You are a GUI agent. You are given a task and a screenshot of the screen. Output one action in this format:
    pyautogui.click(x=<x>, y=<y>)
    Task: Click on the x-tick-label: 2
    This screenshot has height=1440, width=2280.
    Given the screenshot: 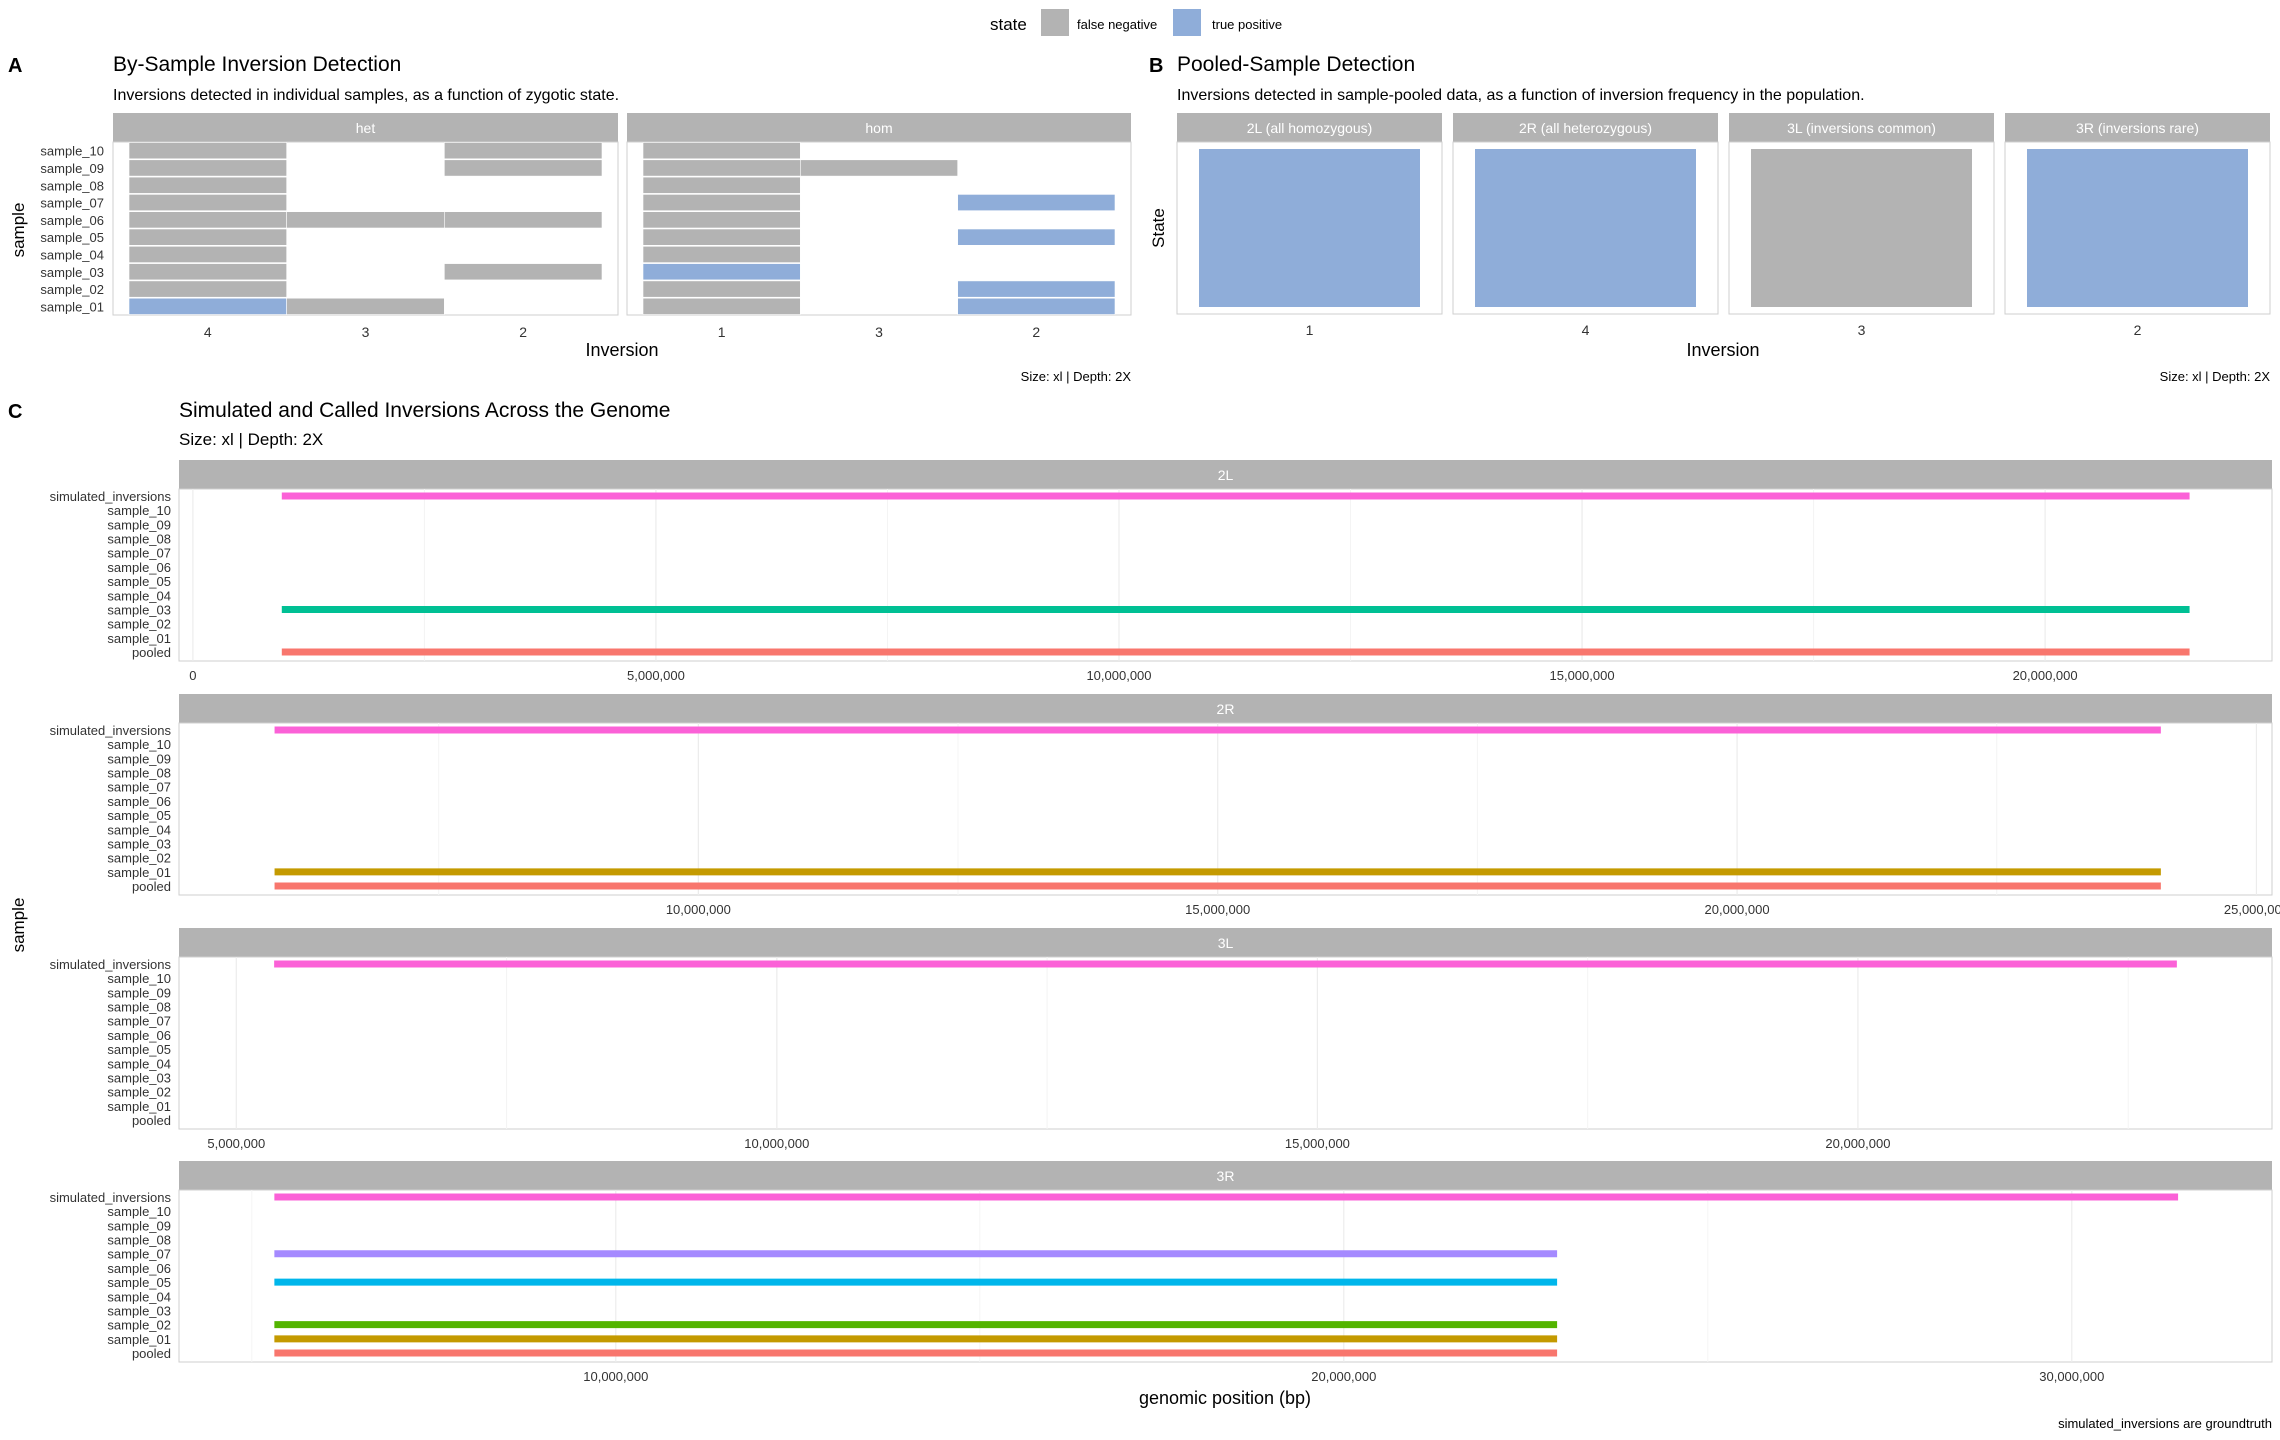 What is the action you would take?
    pyautogui.click(x=1036, y=332)
    